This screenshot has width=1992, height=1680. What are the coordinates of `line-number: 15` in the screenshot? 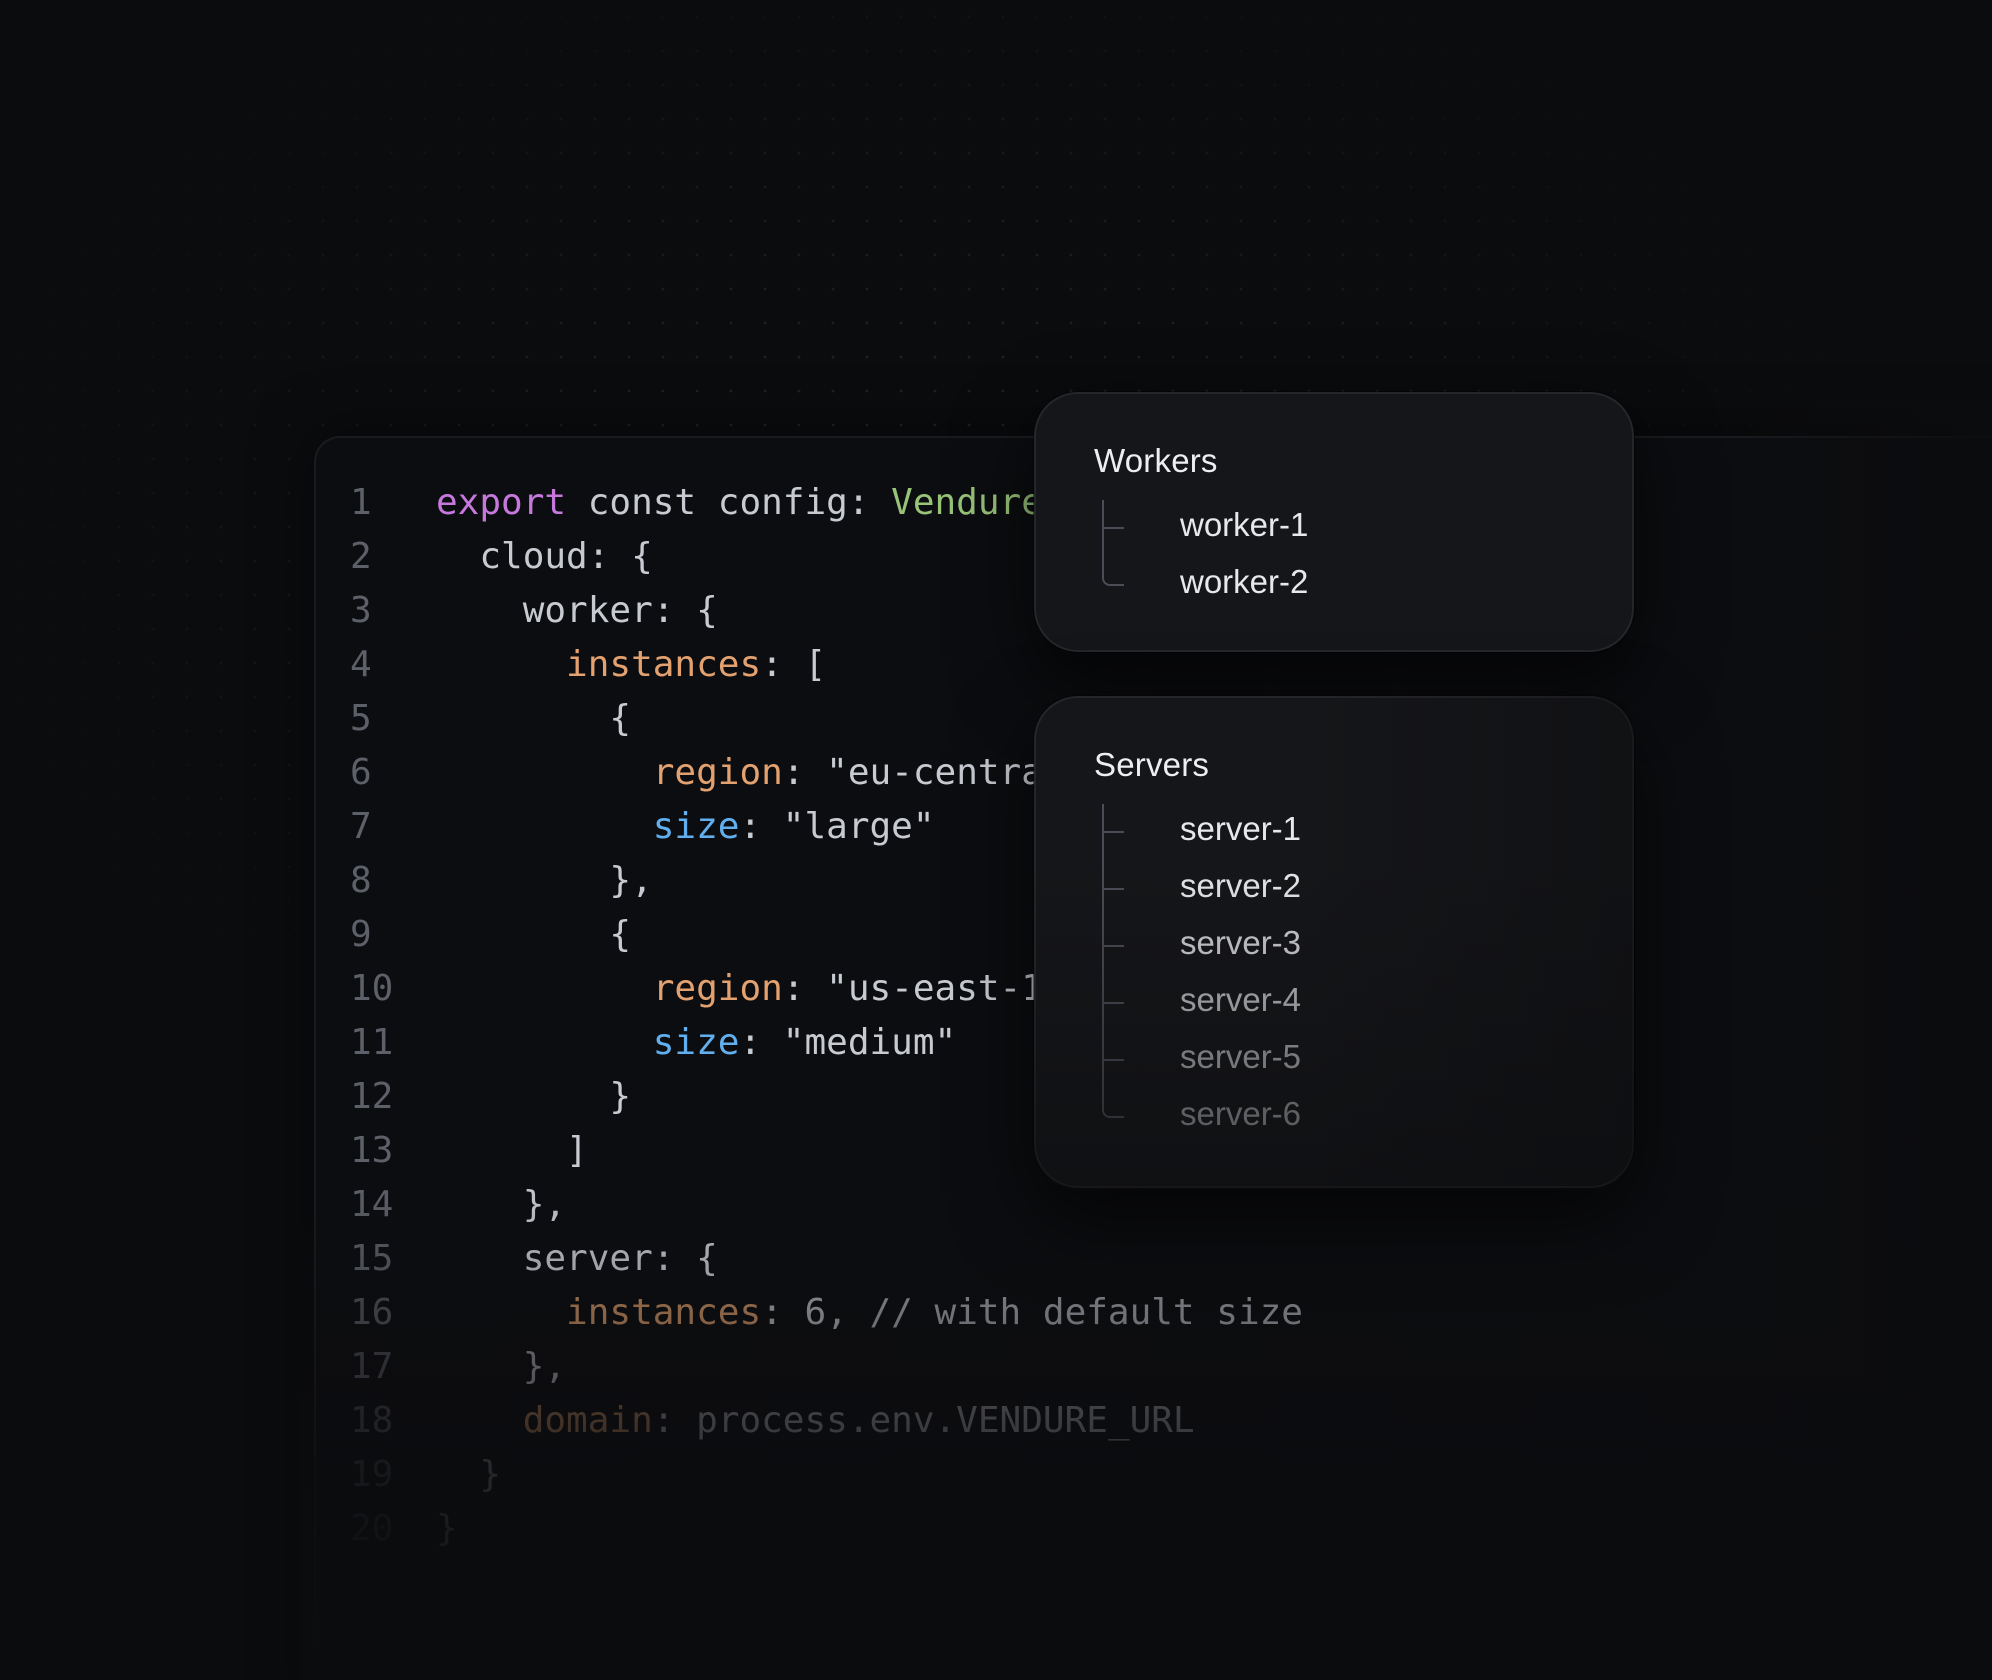 It's located at (372, 1258).